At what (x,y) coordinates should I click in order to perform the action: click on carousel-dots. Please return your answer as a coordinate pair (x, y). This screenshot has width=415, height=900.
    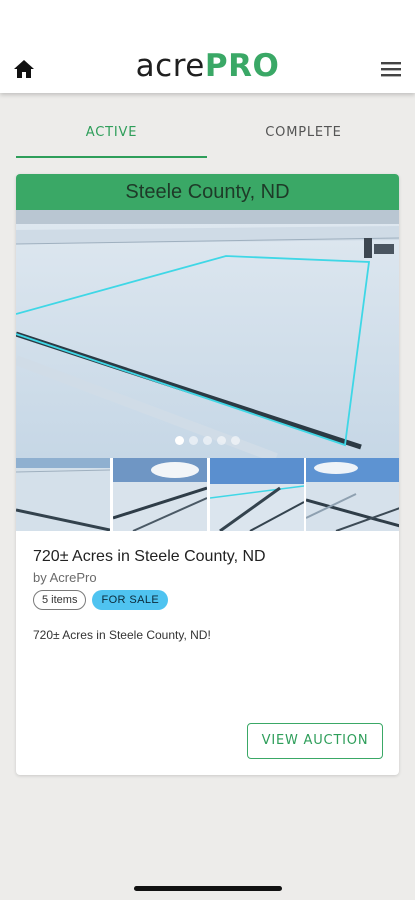
    Looking at the image, I should click on (207, 441).